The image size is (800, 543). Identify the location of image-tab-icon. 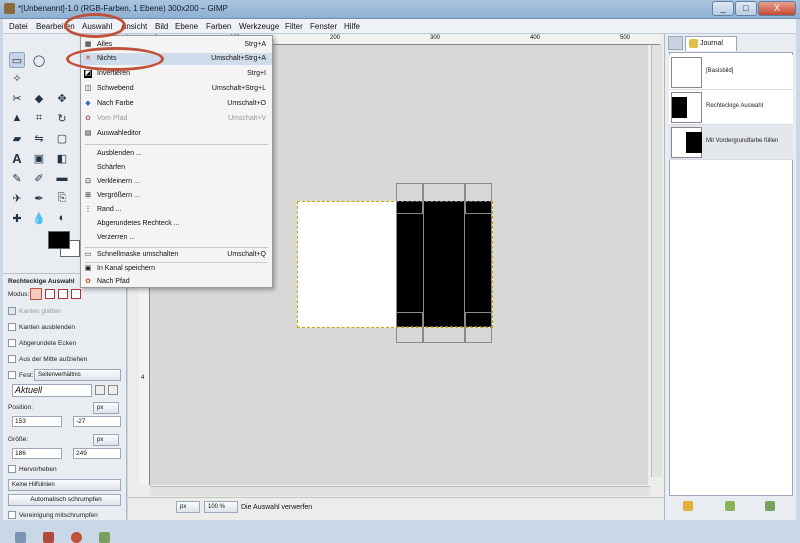
(675, 43).